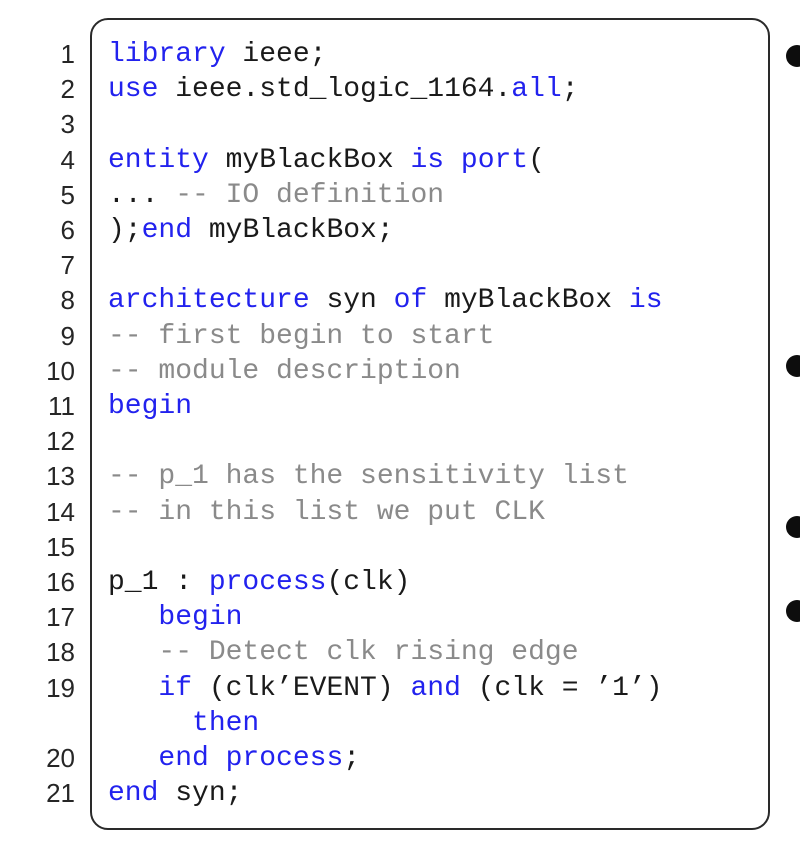 The height and width of the screenshot is (866, 800). Describe the element at coordinates (67, 159) in the screenshot. I see `line-number: 4` at that location.